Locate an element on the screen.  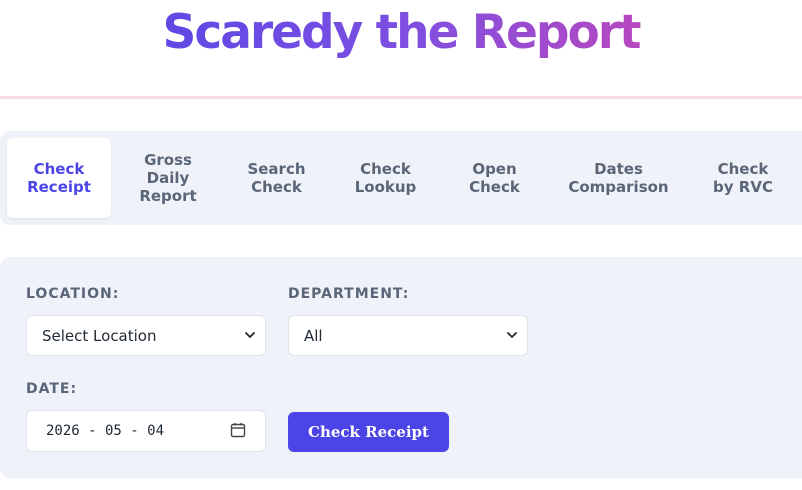
date-label: DATE: is located at coordinates (52, 389).